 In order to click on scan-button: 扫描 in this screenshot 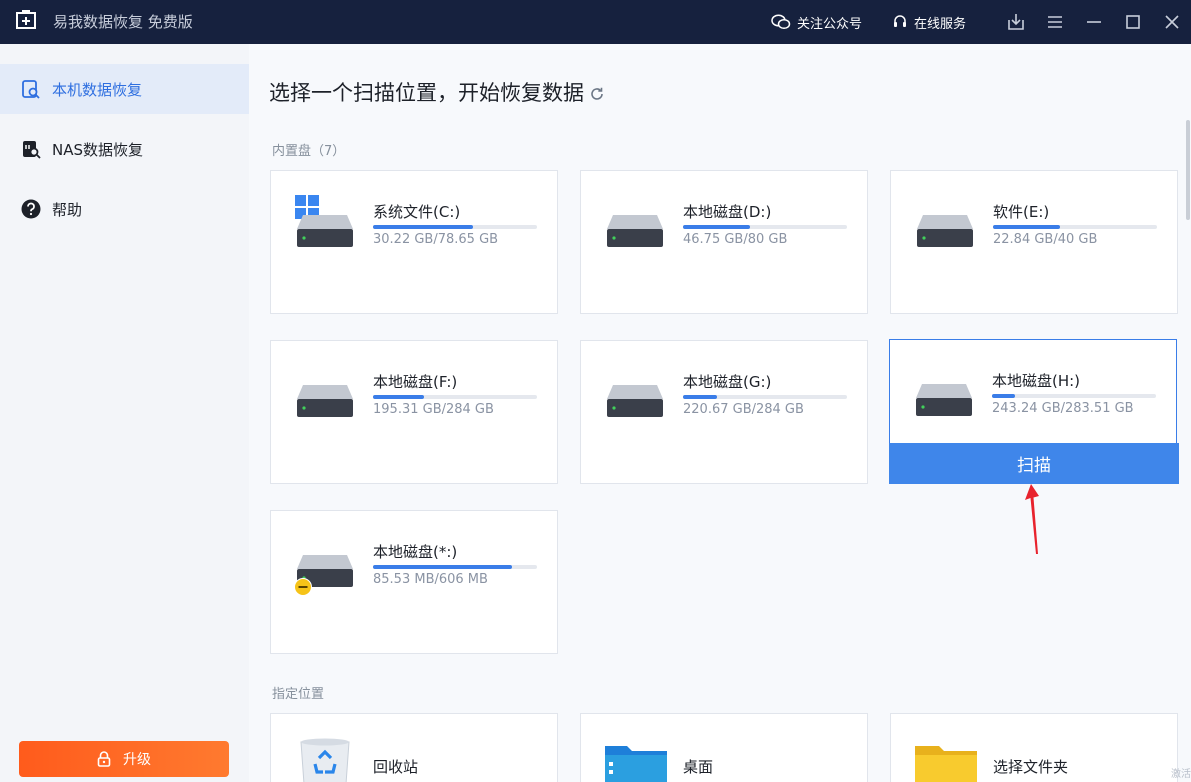, I will do `click(1034, 463)`.